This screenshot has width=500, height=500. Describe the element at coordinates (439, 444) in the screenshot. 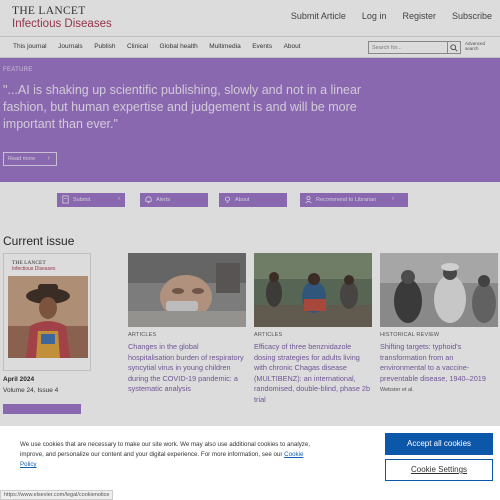

I see `accept-all-cookies-button: Accept all cookies` at that location.